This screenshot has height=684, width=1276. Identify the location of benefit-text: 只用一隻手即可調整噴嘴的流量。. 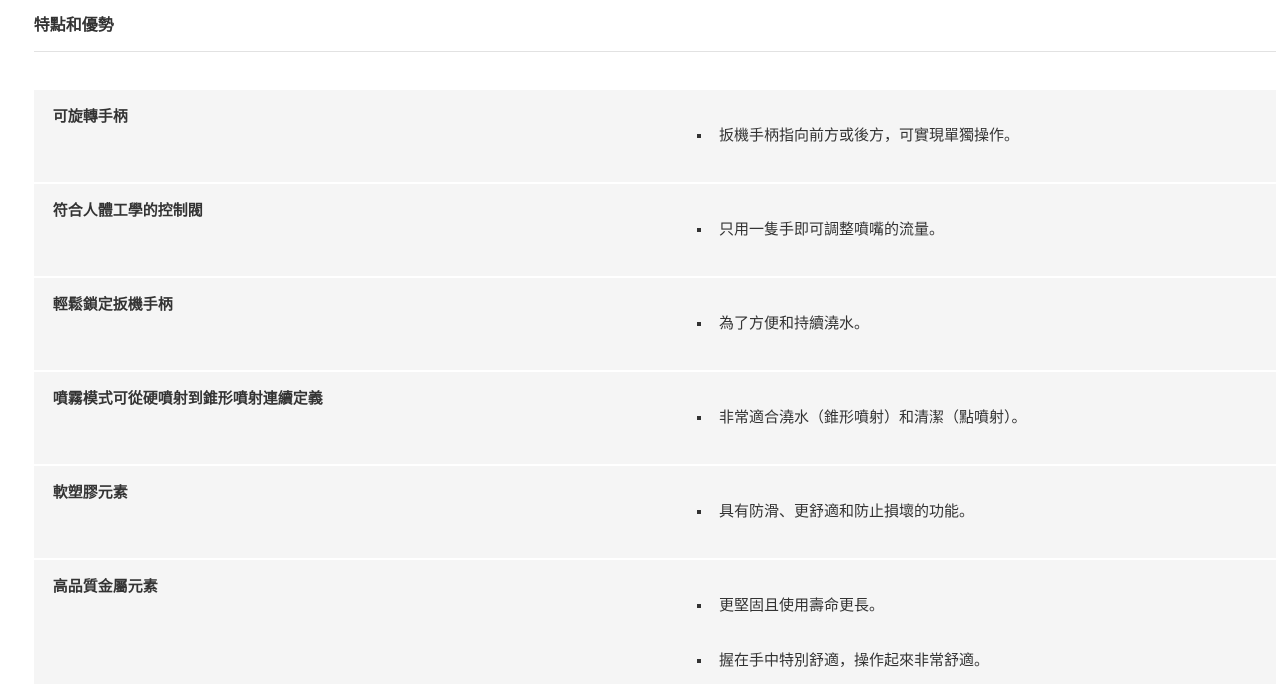
(832, 229).